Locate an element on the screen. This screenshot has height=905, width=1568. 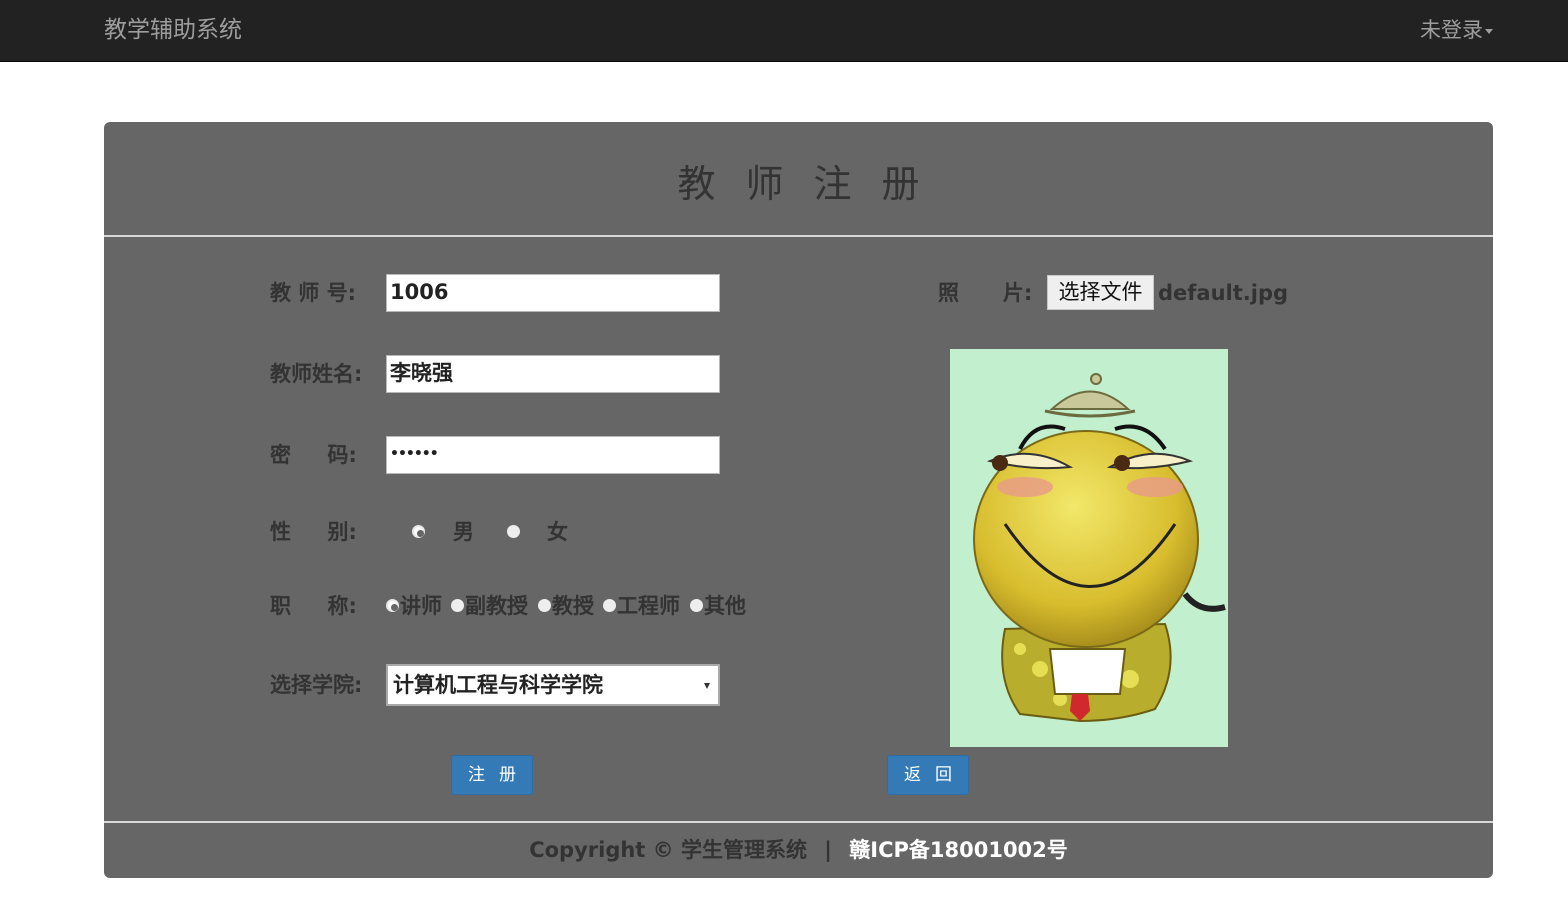
gender-male-label: 男 is located at coordinates (463, 532).